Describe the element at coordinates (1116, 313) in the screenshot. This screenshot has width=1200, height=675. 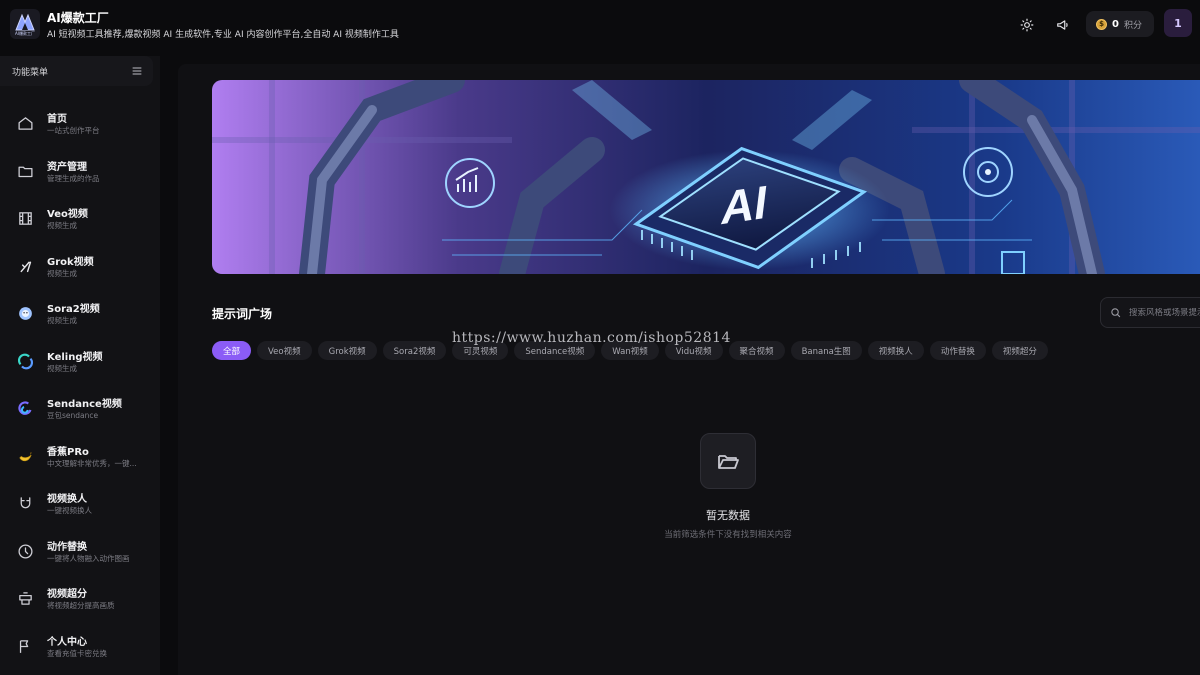
I see `search-icon` at that location.